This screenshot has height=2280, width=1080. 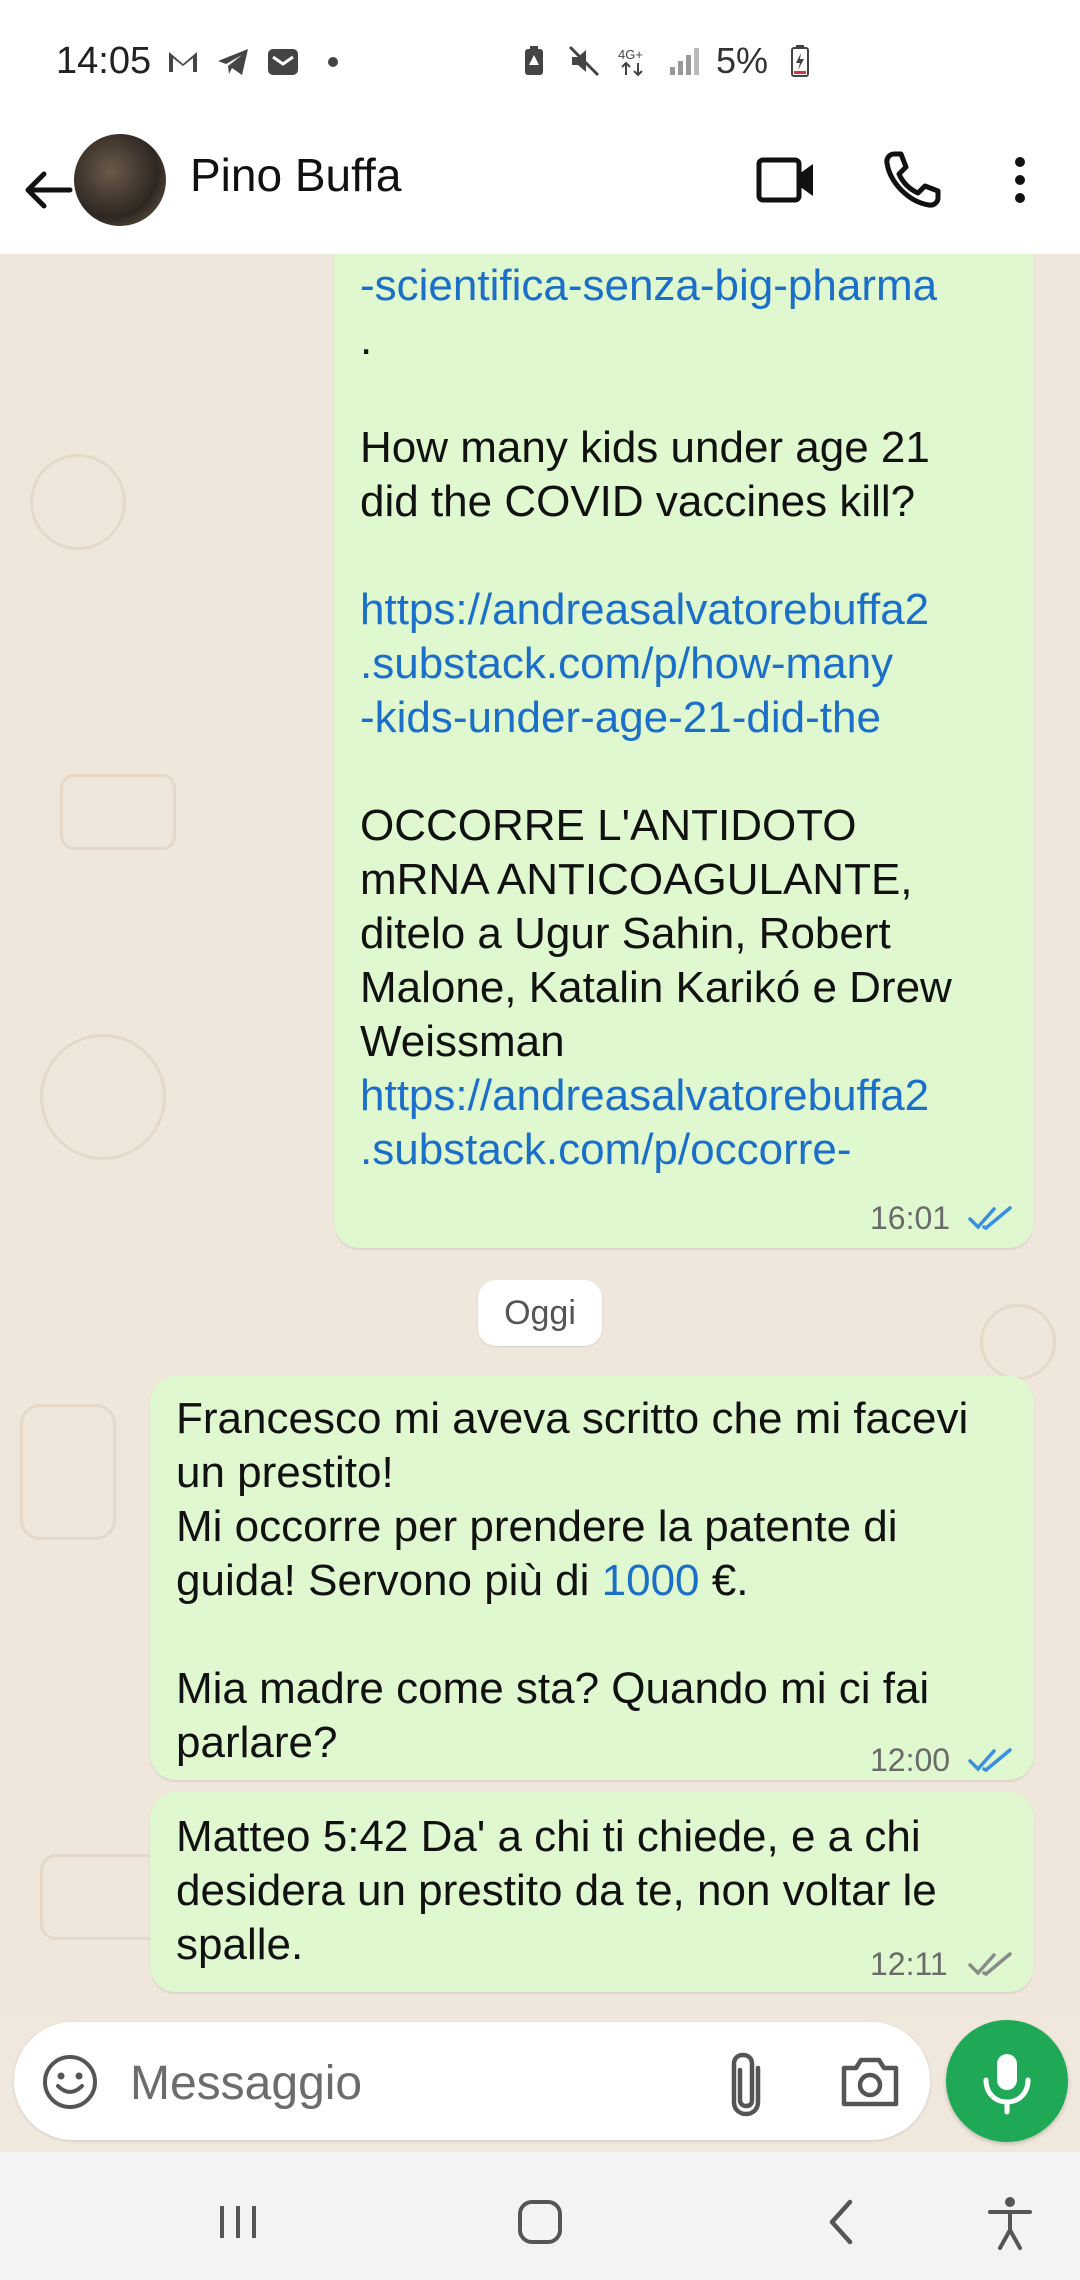 I want to click on battery-saver-icon, so click(x=533, y=60).